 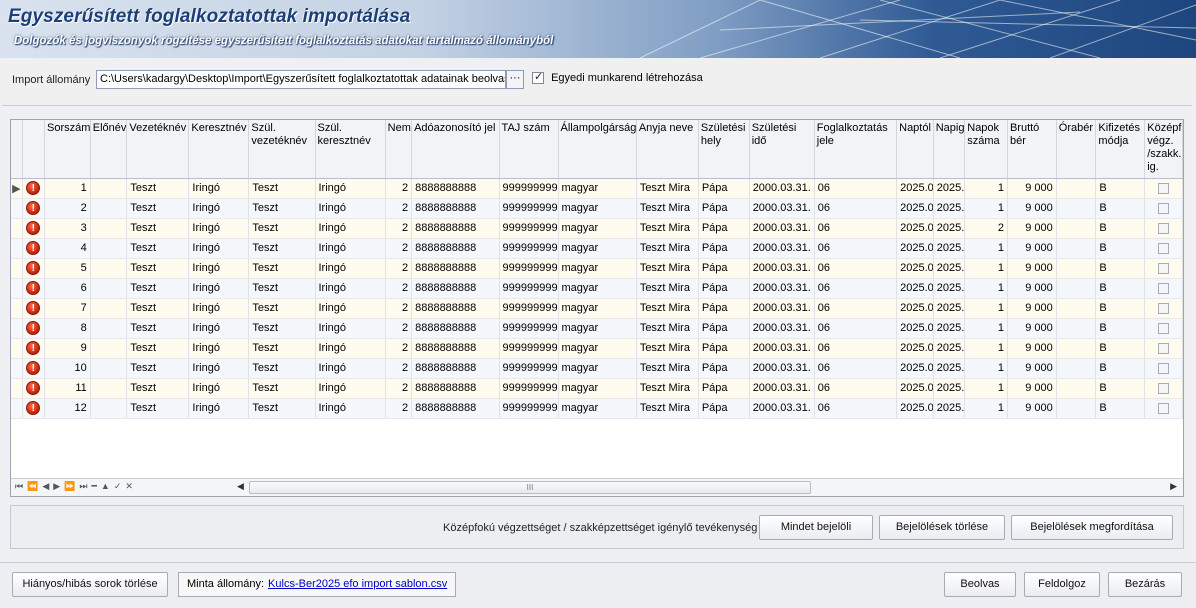 What do you see at coordinates (67, 149) in the screenshot?
I see `column-header-2: Sorszám` at bounding box center [67, 149].